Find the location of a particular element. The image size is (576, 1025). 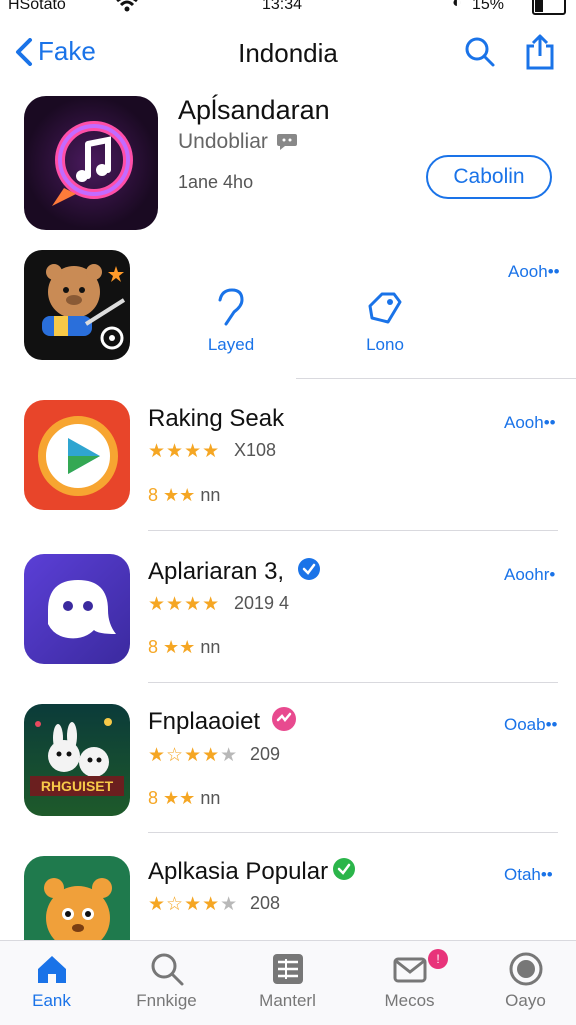

carrier-label: HSotato is located at coordinates (37, 6).